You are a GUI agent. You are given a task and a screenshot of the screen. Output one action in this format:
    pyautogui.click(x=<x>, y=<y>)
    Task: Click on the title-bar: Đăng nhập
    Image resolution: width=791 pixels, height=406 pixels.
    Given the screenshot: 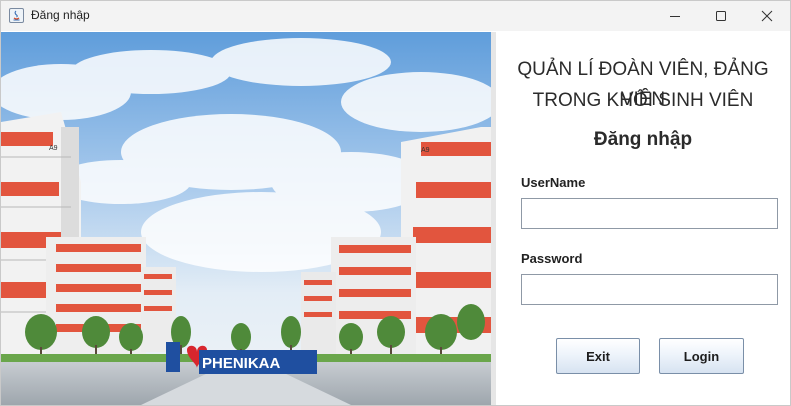 What is the action you would take?
    pyautogui.click(x=395, y=16)
    